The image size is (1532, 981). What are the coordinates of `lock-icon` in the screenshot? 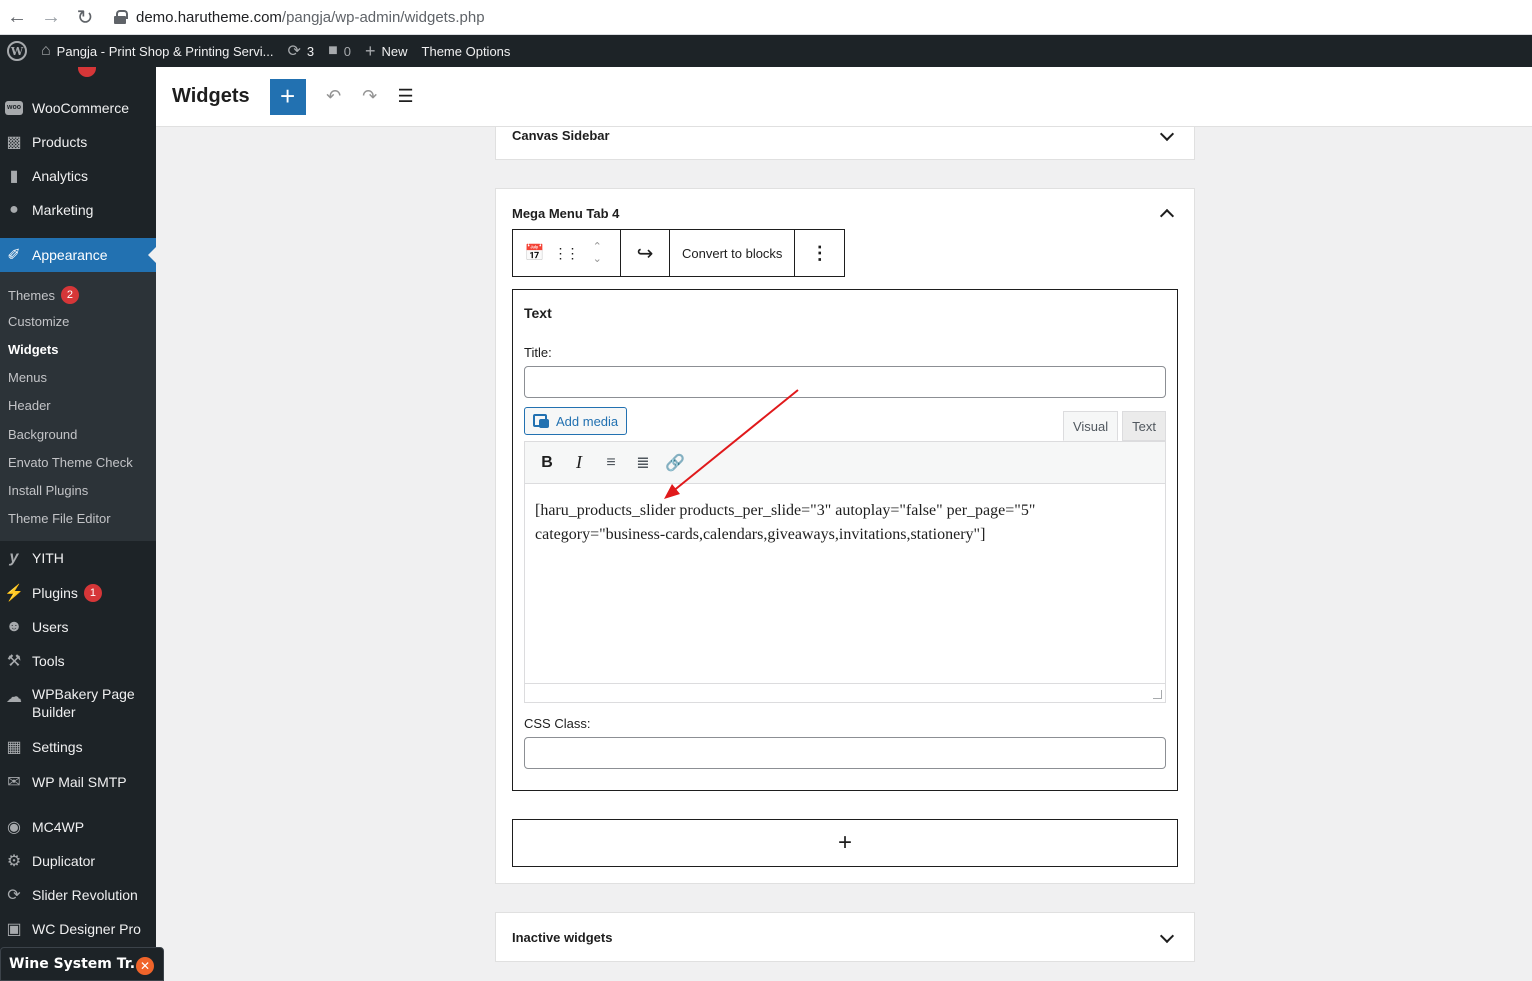 It's located at (121, 17).